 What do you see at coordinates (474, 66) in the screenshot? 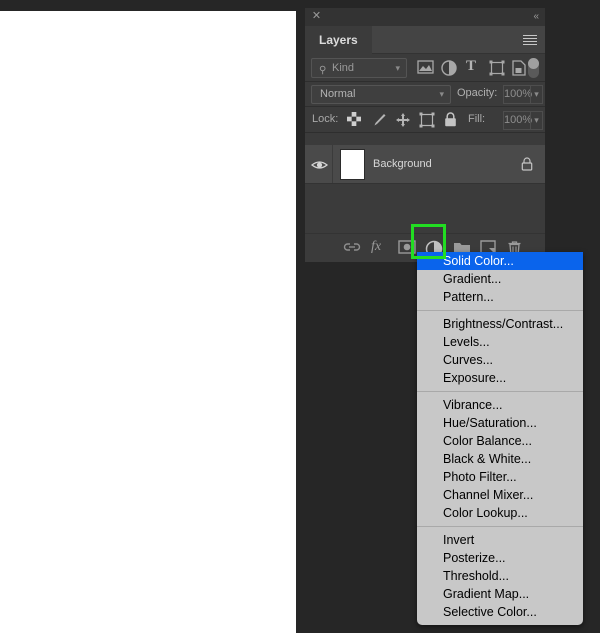
I see `filter-type-icon: T` at bounding box center [474, 66].